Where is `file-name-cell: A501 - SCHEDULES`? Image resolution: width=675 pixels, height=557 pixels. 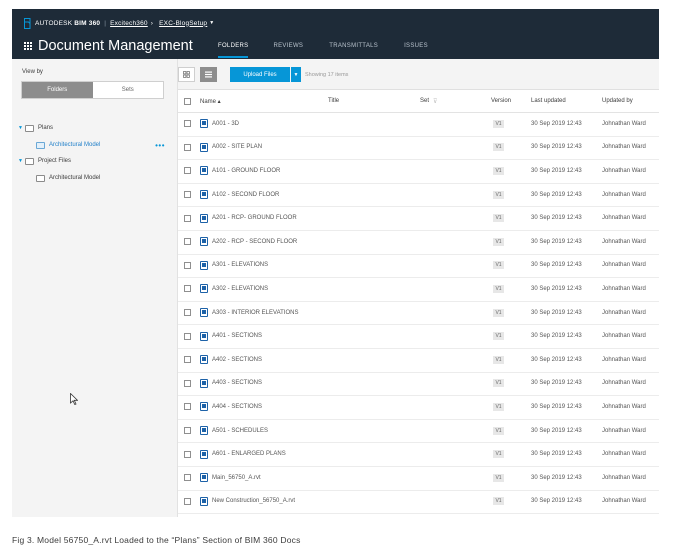 file-name-cell: A501 - SCHEDULES is located at coordinates (234, 431).